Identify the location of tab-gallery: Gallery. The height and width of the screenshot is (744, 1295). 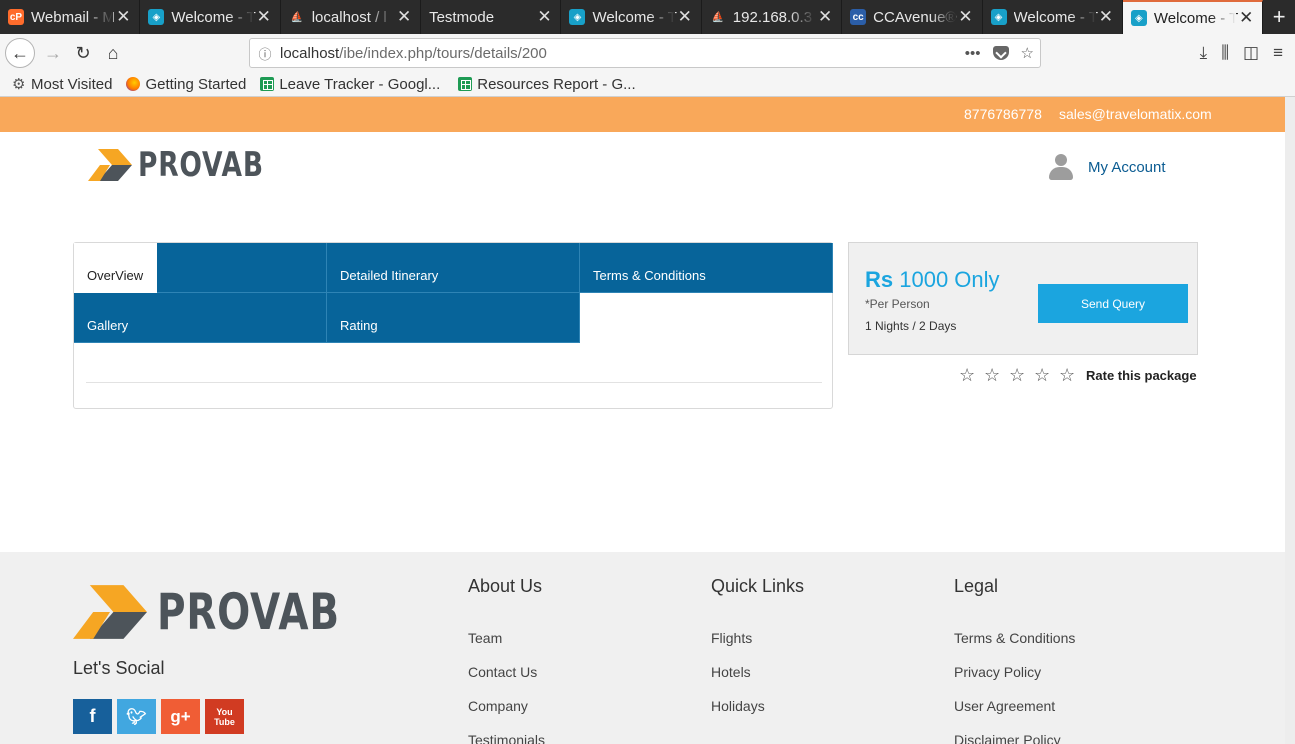
(200, 318).